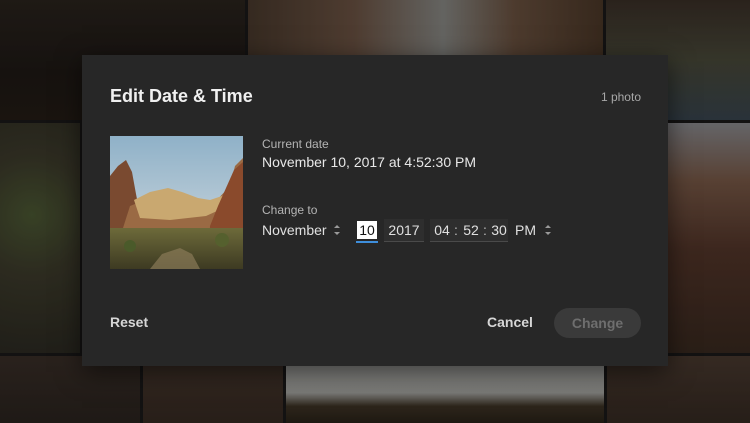 The image size is (750, 423). I want to click on year-input: 2017, so click(404, 230).